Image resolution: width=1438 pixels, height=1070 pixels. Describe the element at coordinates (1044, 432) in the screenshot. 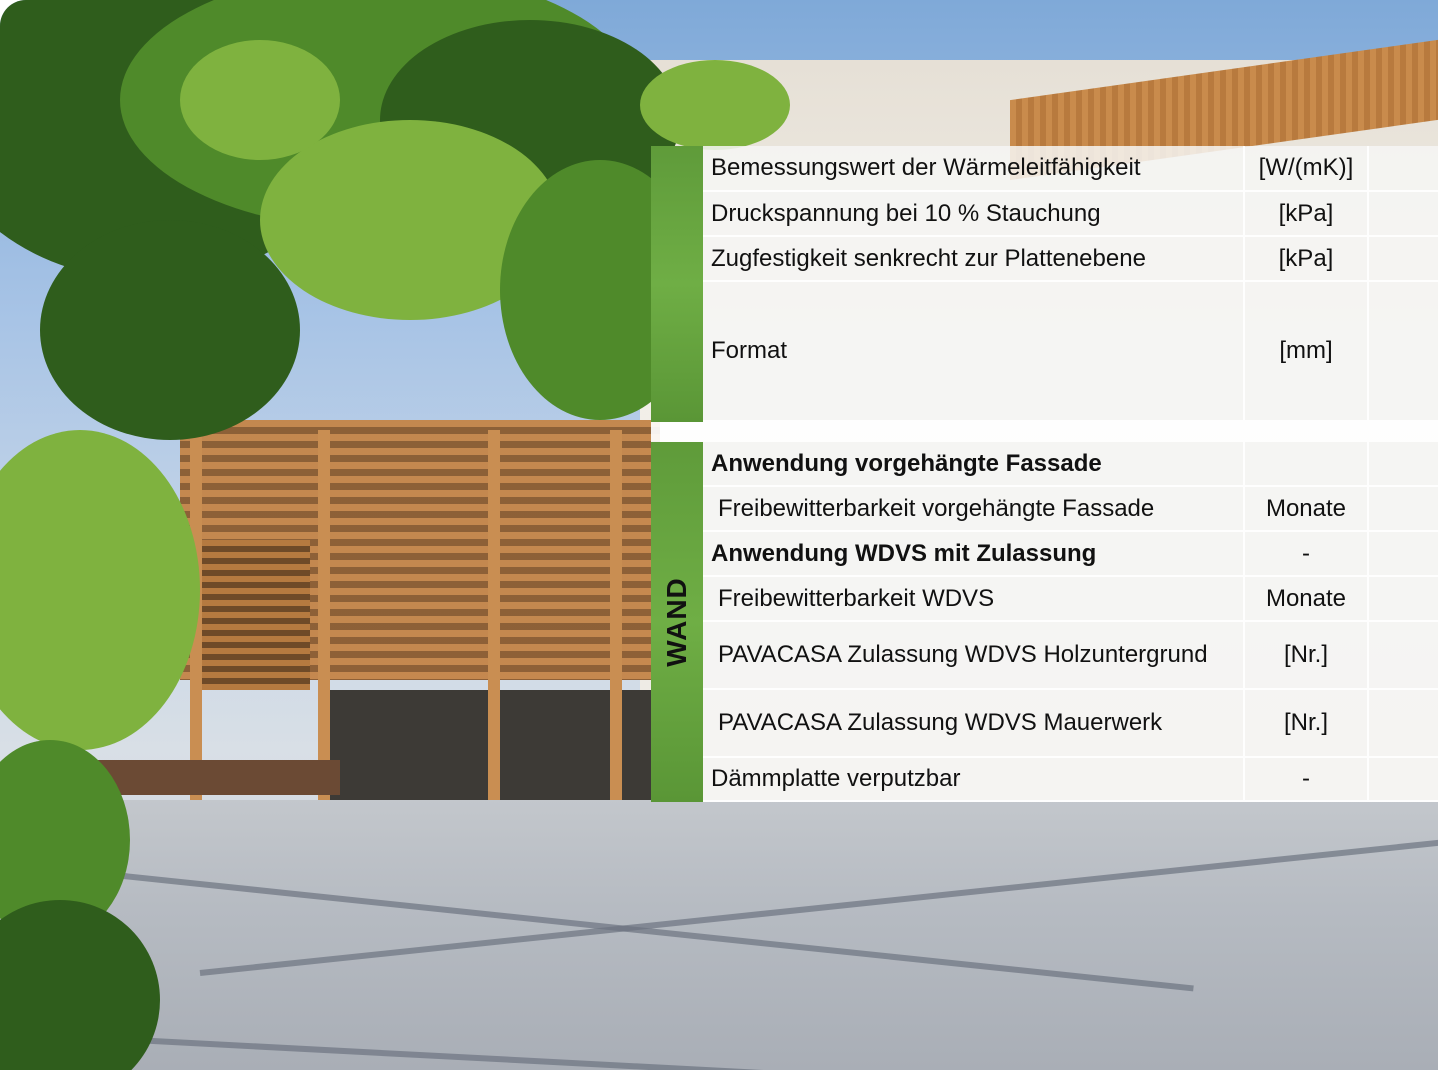

I see `section-divider` at that location.